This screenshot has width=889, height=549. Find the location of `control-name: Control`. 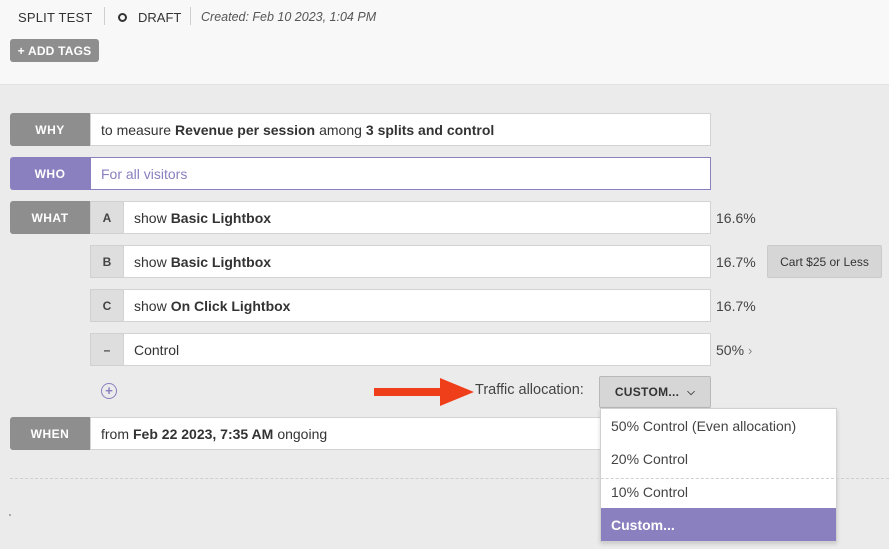

control-name: Control is located at coordinates (157, 349).